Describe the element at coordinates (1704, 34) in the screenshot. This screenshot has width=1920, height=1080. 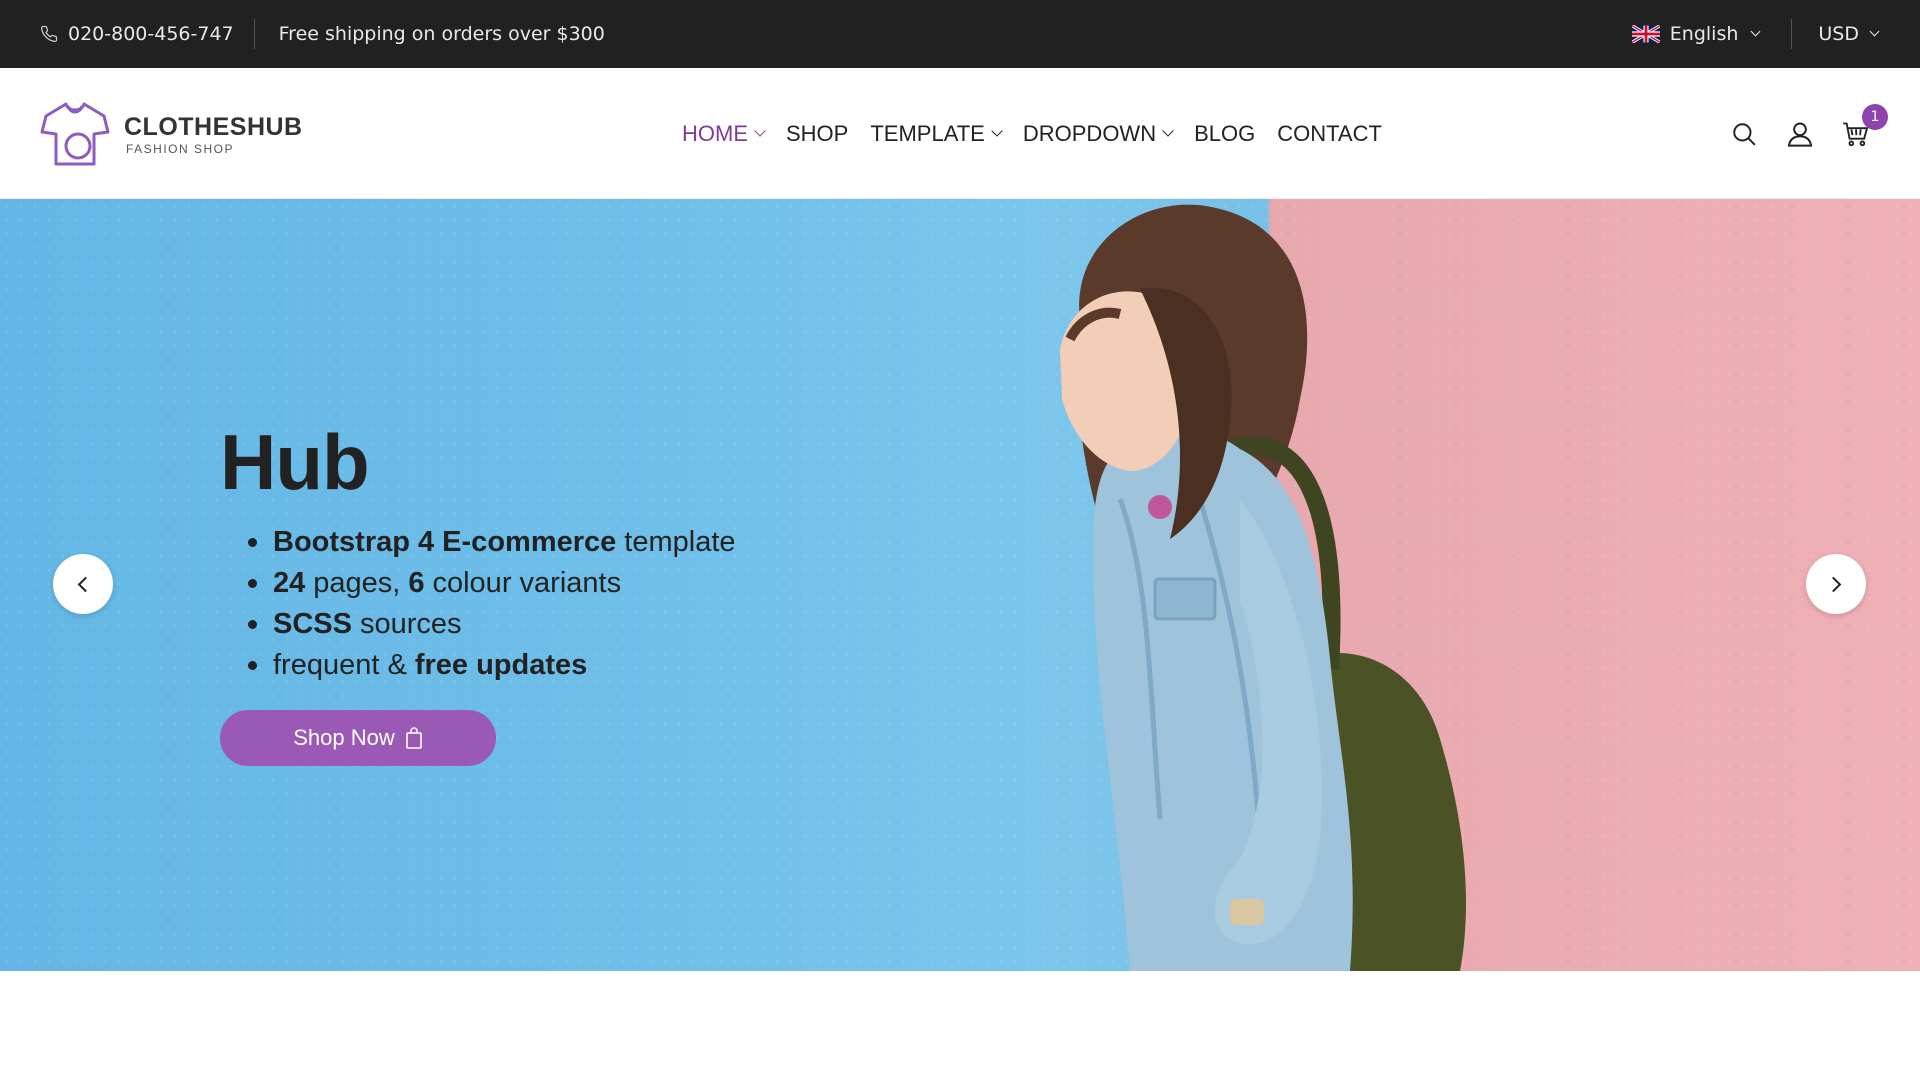
I see `language-label: English` at that location.